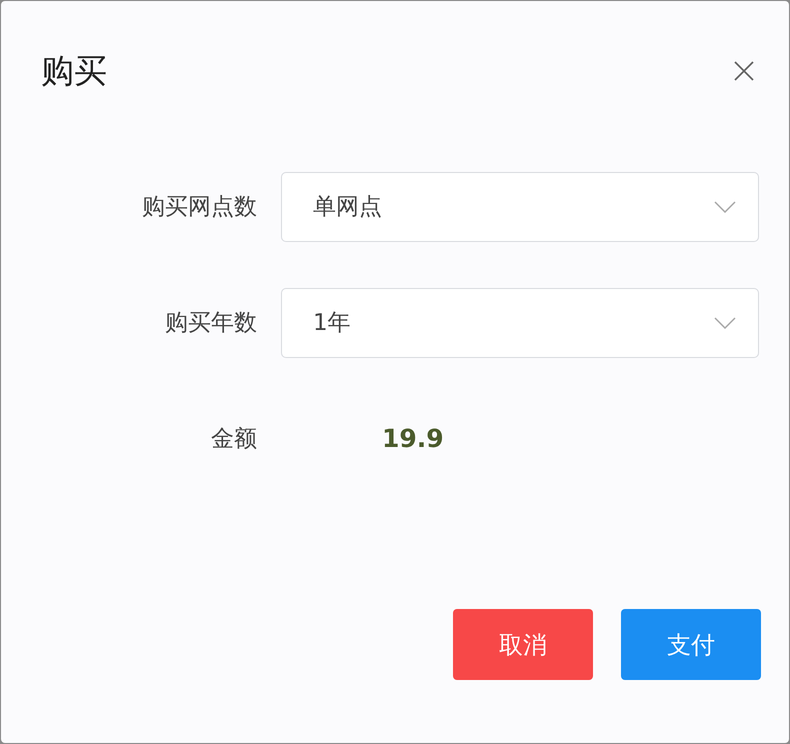  I want to click on select-field: 1年, so click(520, 323).